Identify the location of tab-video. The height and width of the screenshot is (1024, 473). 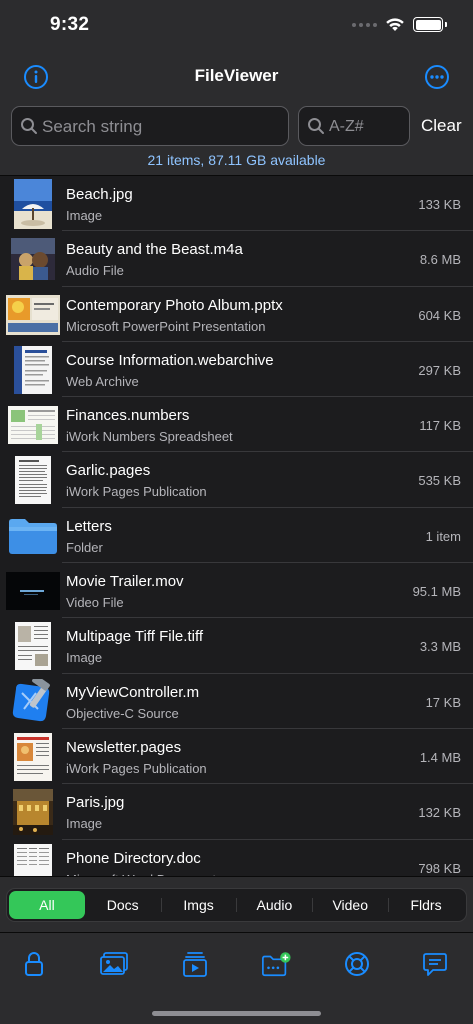
(195, 964).